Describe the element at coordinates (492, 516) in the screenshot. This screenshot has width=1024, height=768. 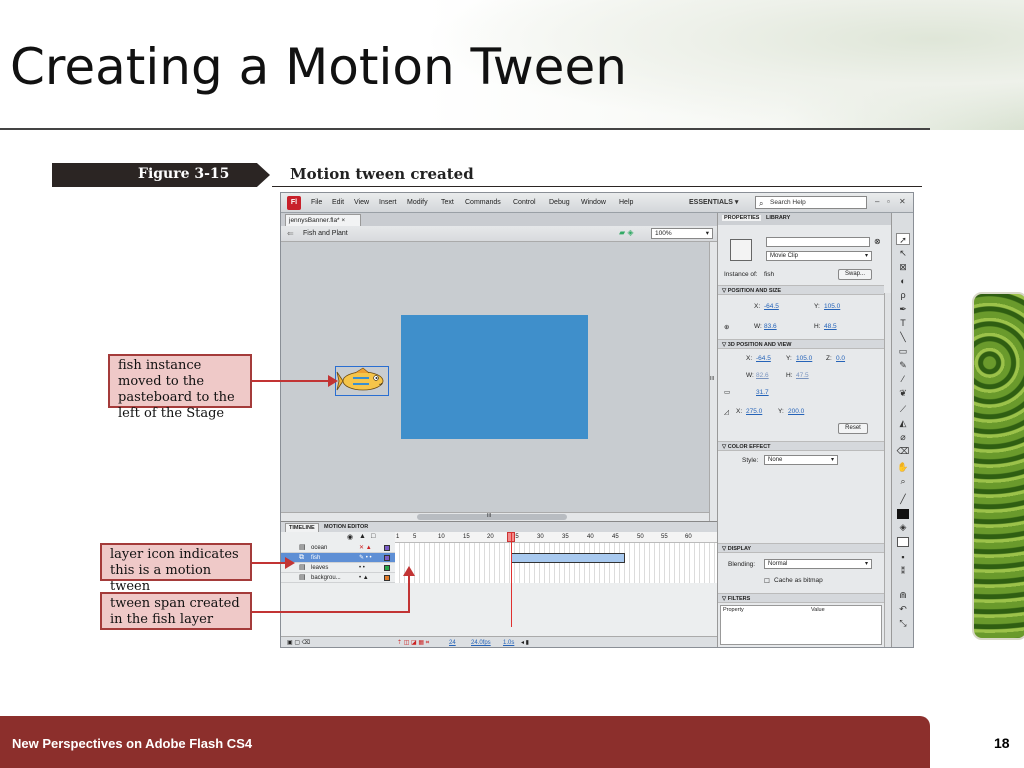
I see `hscroll-thumb: III` at that location.